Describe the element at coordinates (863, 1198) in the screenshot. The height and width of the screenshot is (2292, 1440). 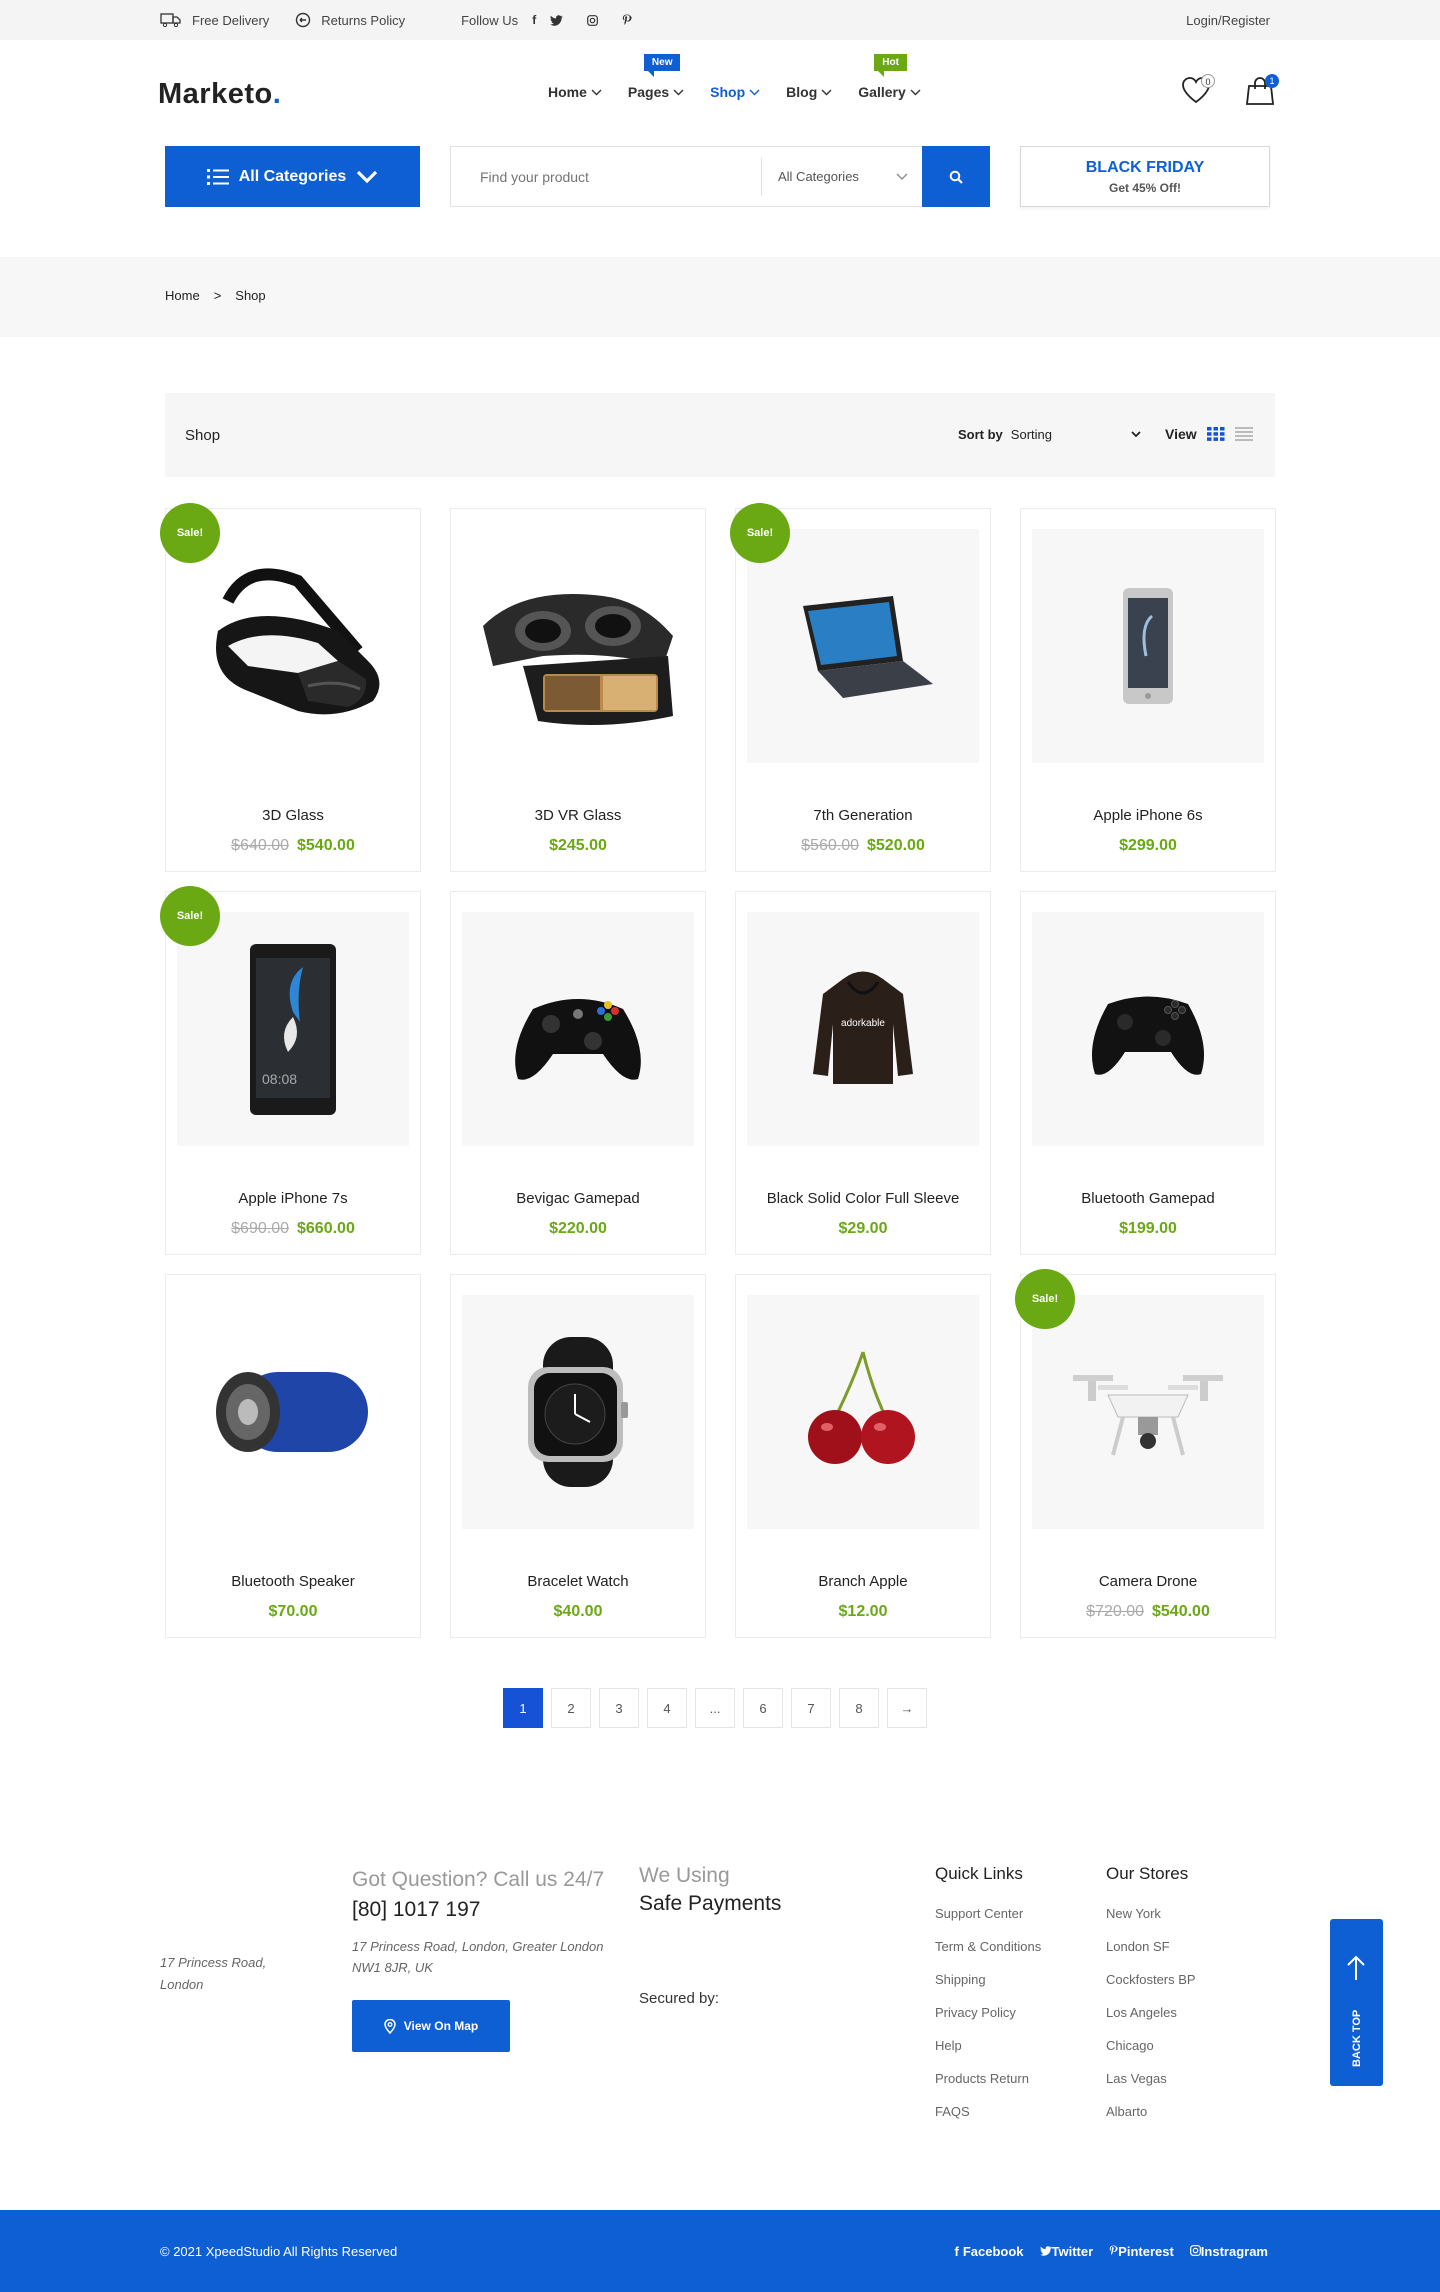
I see `product-name: Black Solid Color Full Sleeve` at that location.